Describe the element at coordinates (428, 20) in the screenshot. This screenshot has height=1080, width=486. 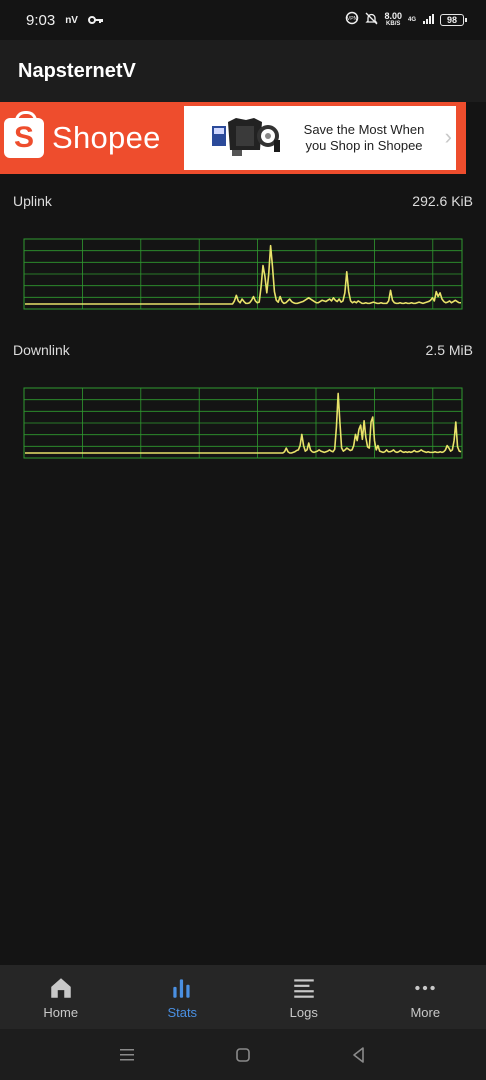
I see `signal-icon` at that location.